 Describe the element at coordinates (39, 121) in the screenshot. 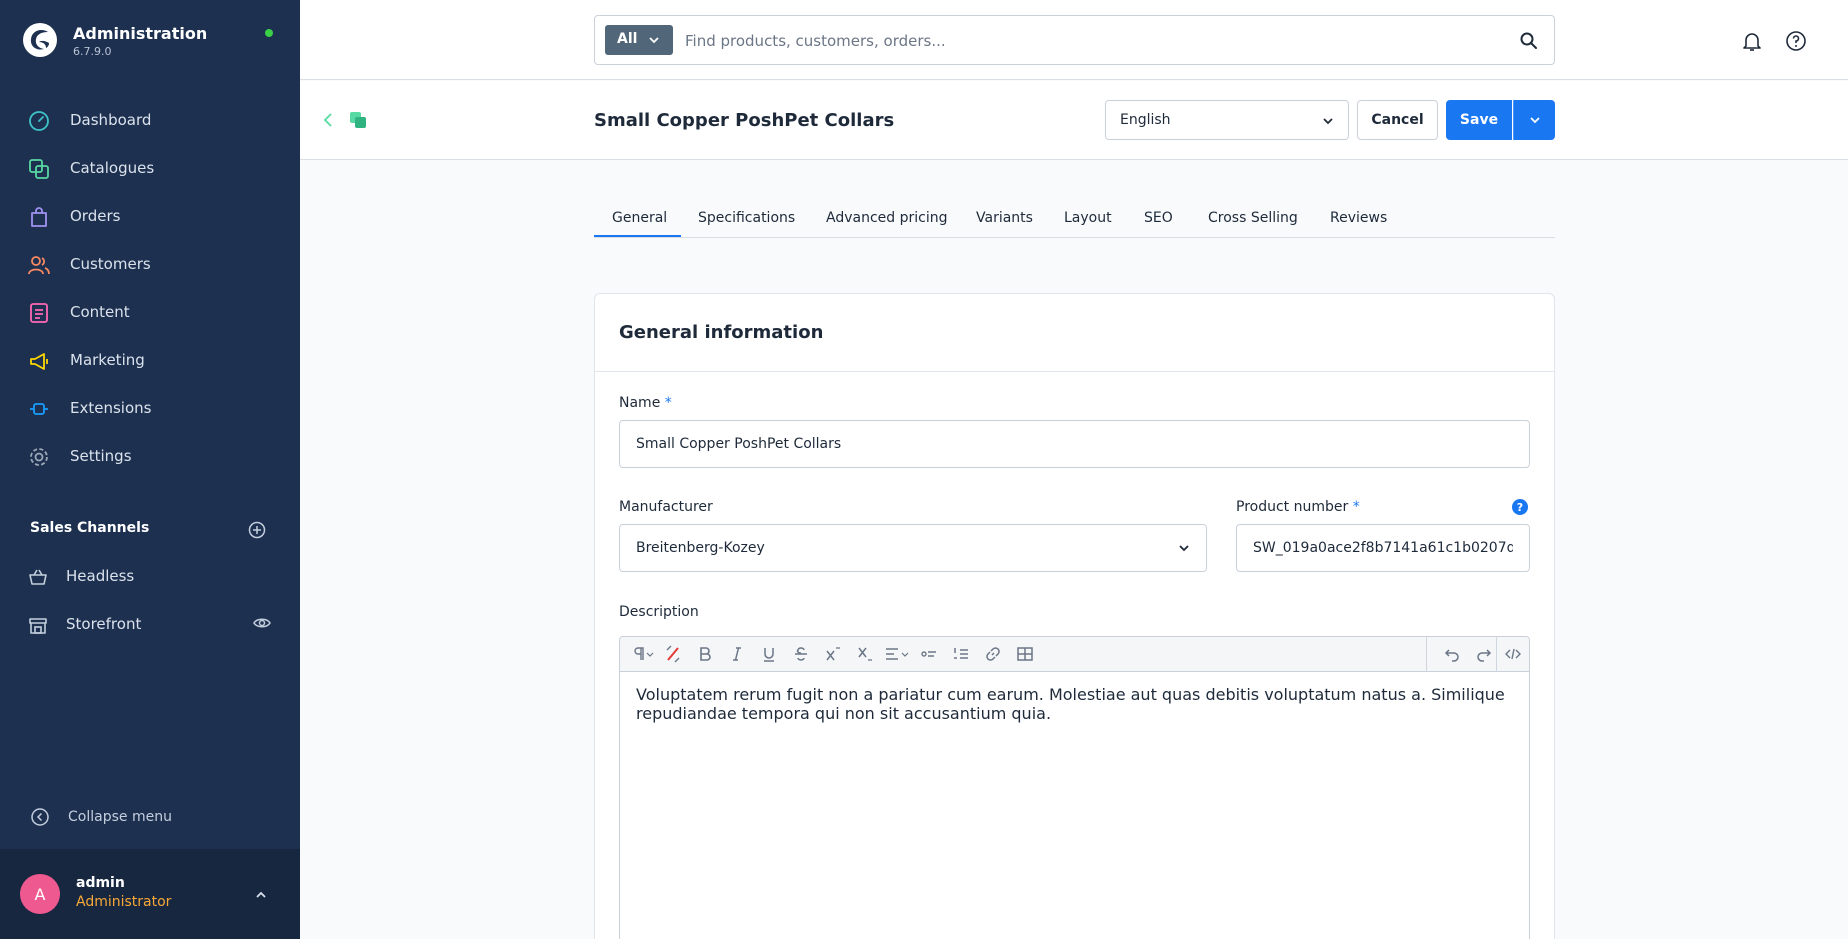

I see `dashboard-icon` at that location.